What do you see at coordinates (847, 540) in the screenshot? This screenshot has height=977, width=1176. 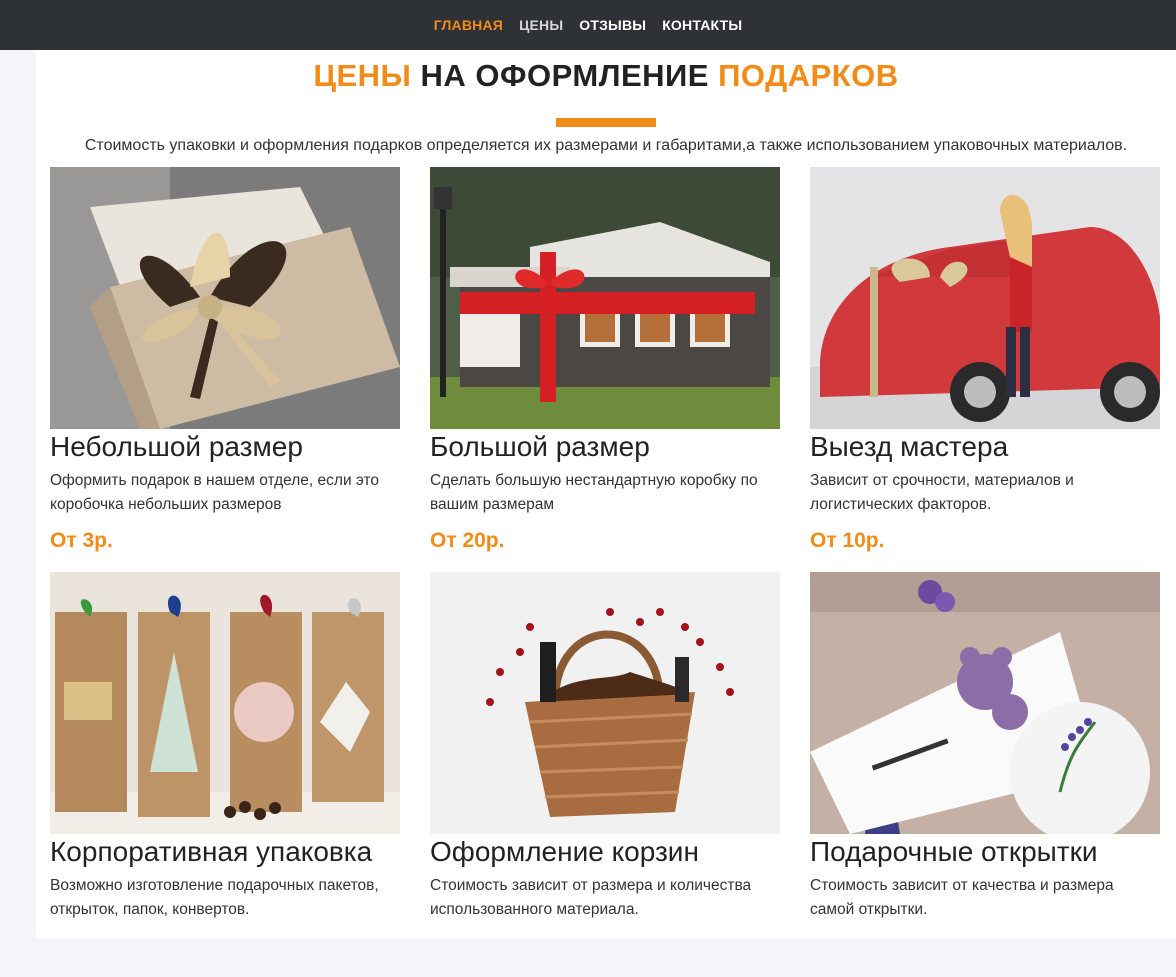 I see `card-price: От 10р.` at bounding box center [847, 540].